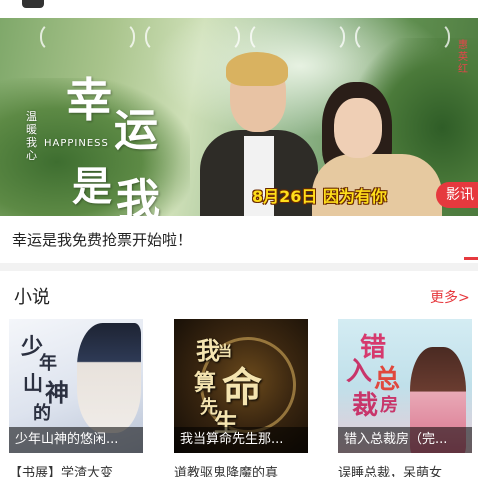  I want to click on movie-title: 幸 运 HAPPINESS 是 我, so click(123, 140).